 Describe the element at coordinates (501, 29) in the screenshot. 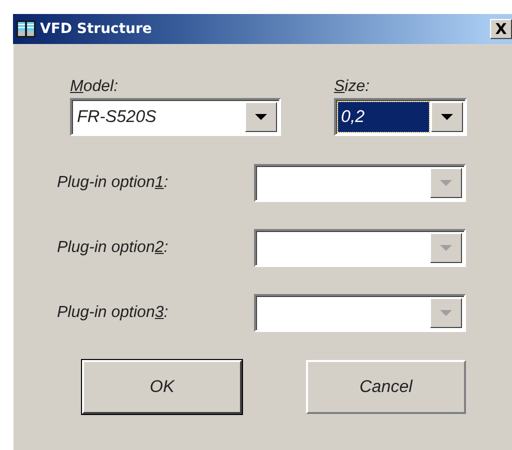

I see `close-button: X` at that location.